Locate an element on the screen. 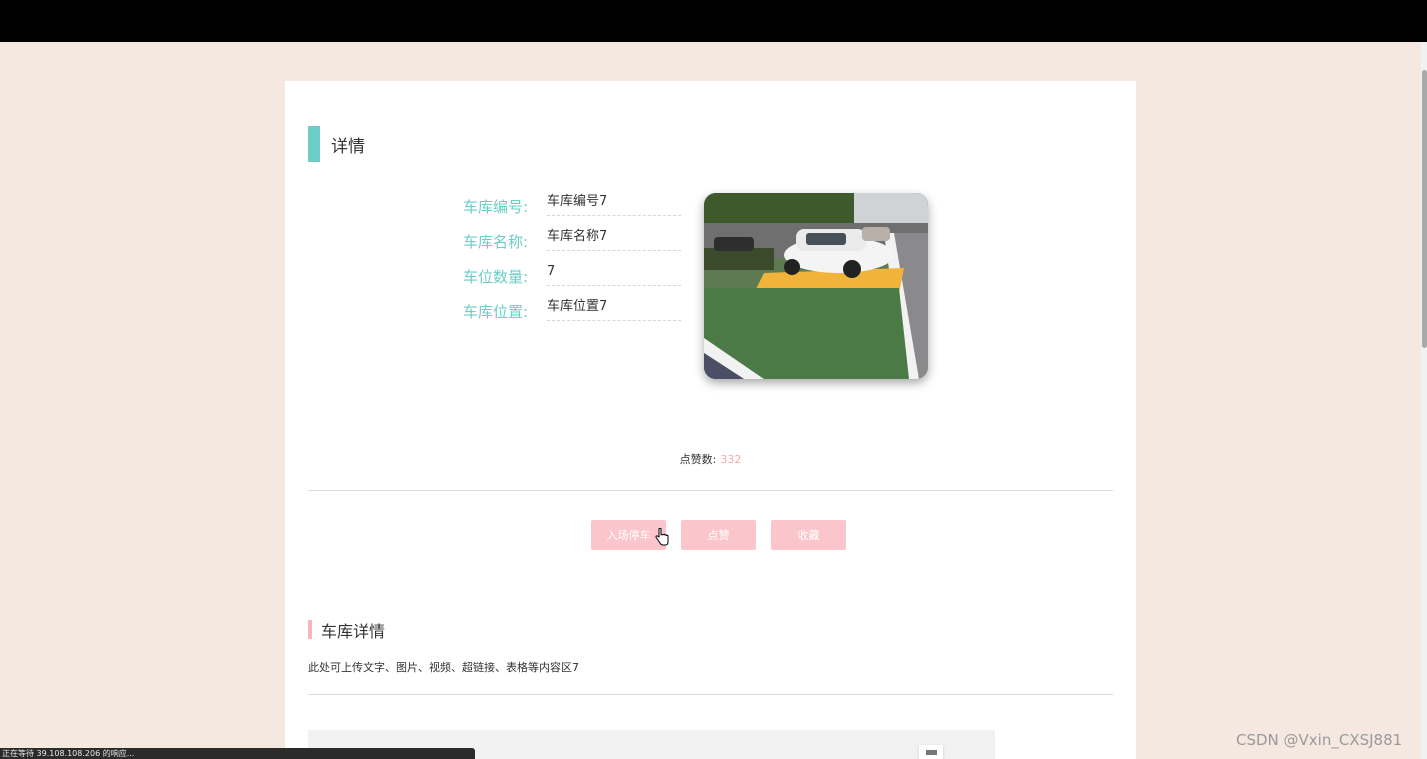  detail-fields: 车库编号: 车库编号7 车库名称: 车库名称7 车位数量: 7 车库位置 is located at coordinates (565, 261).